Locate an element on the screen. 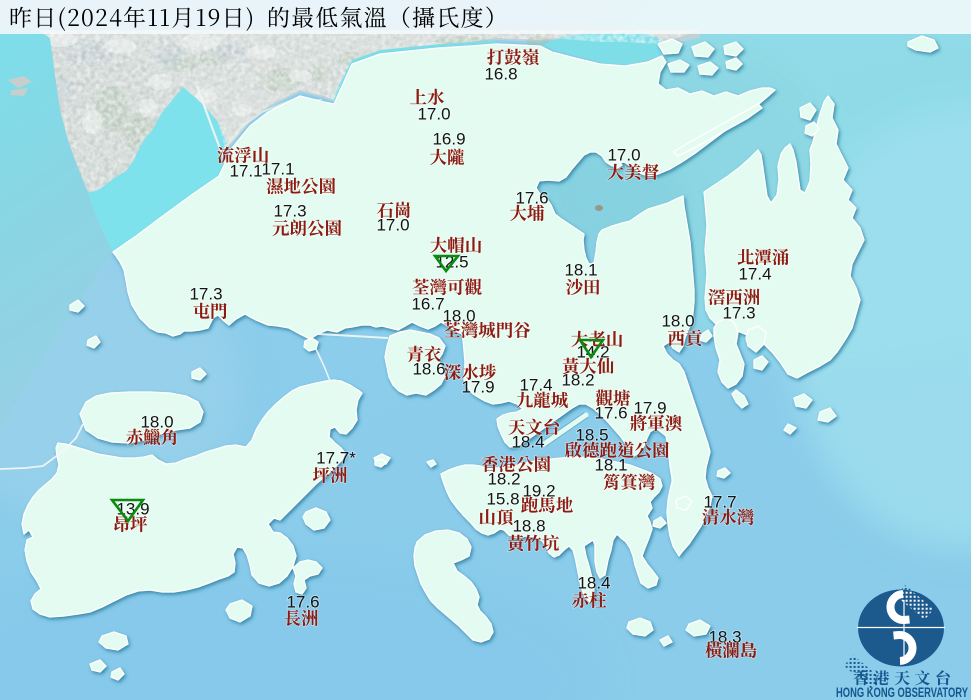 Image resolution: width=971 pixels, height=700 pixels. svg-text: 15.8 is located at coordinates (502, 498).